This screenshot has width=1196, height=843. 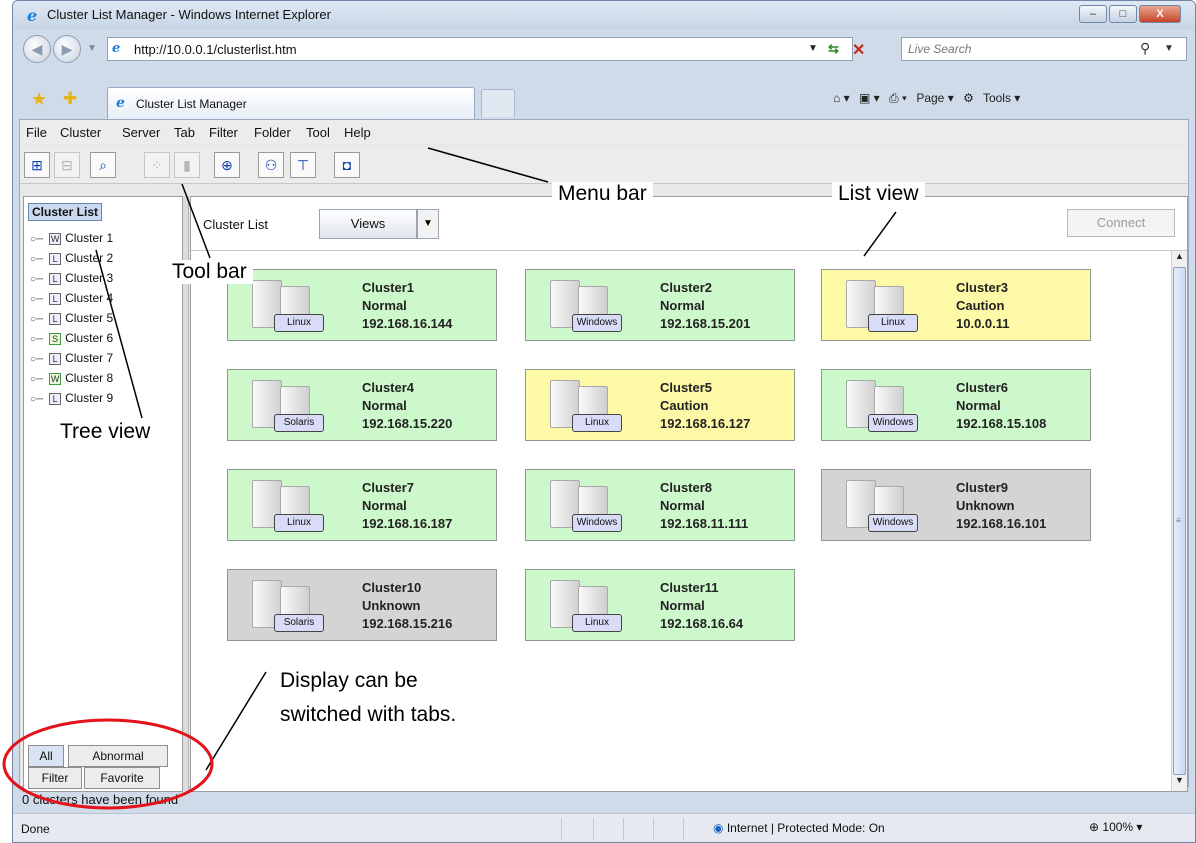 I want to click on home-icon: ⌂ ▾, so click(x=841, y=98).